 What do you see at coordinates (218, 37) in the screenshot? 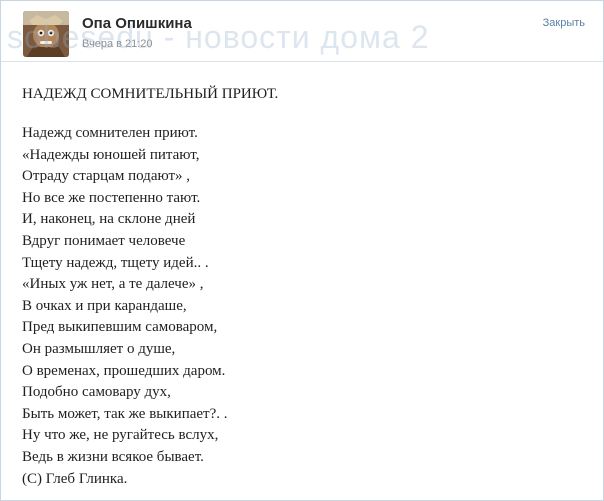
I see `watermark: sobesedu - новости дома 2` at bounding box center [218, 37].